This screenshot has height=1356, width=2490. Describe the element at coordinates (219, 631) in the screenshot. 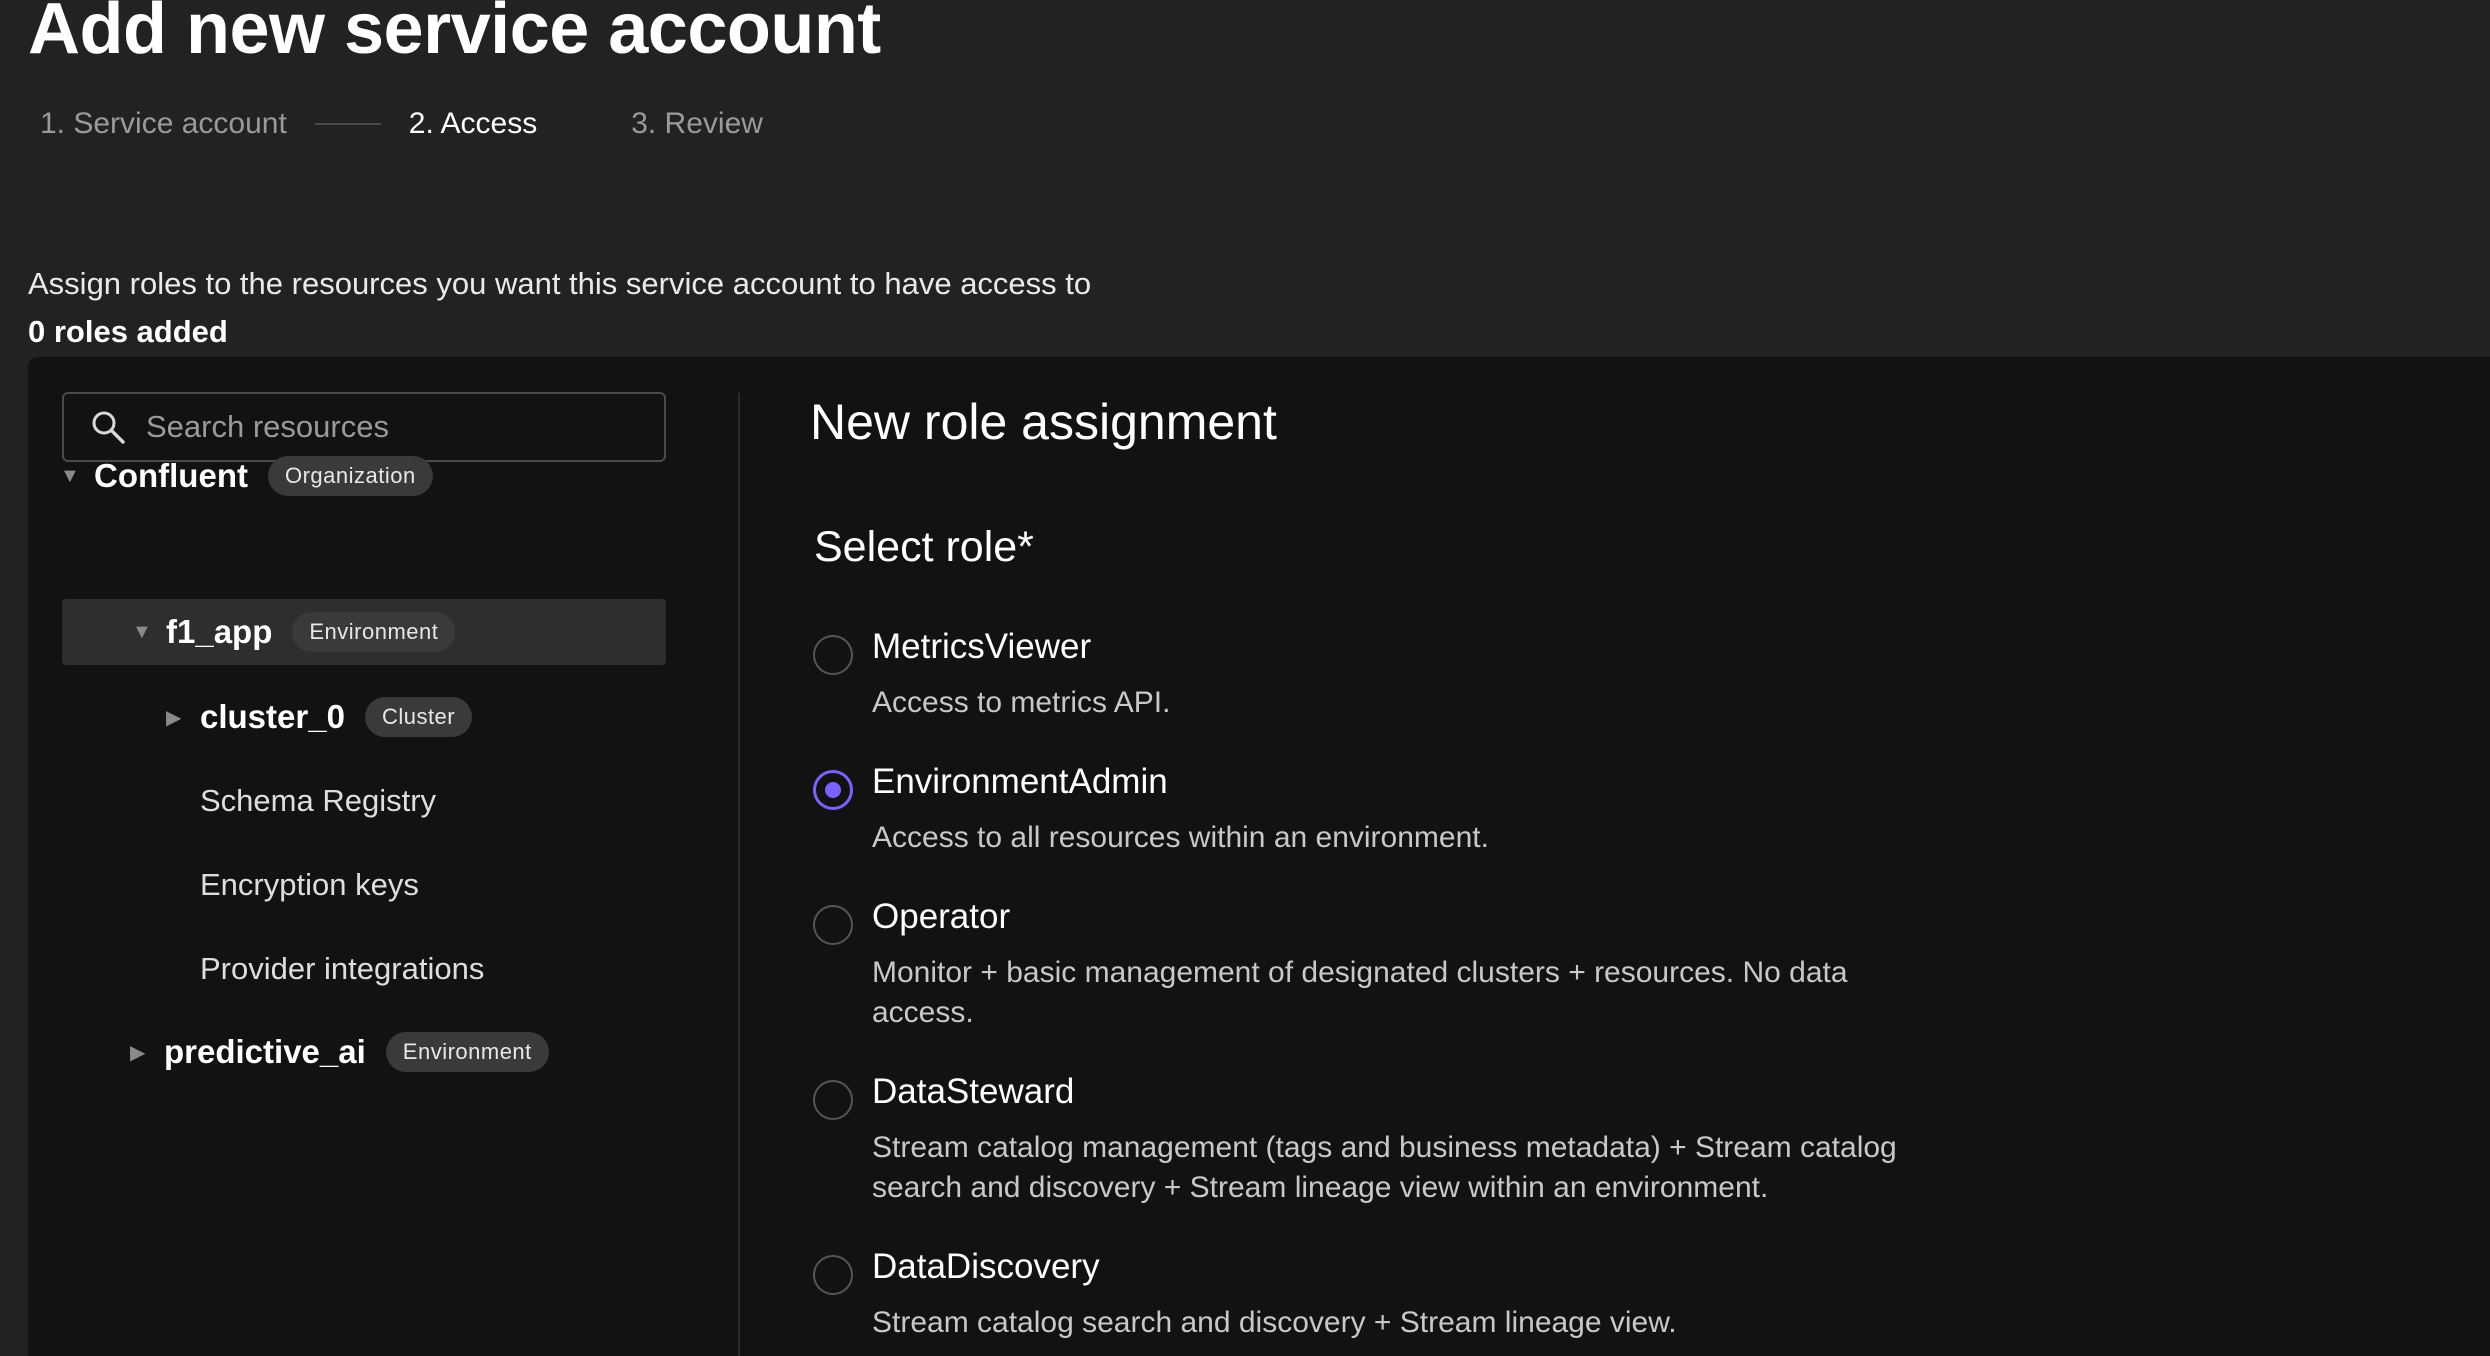

I see `tree-item-label: f1_app` at that location.